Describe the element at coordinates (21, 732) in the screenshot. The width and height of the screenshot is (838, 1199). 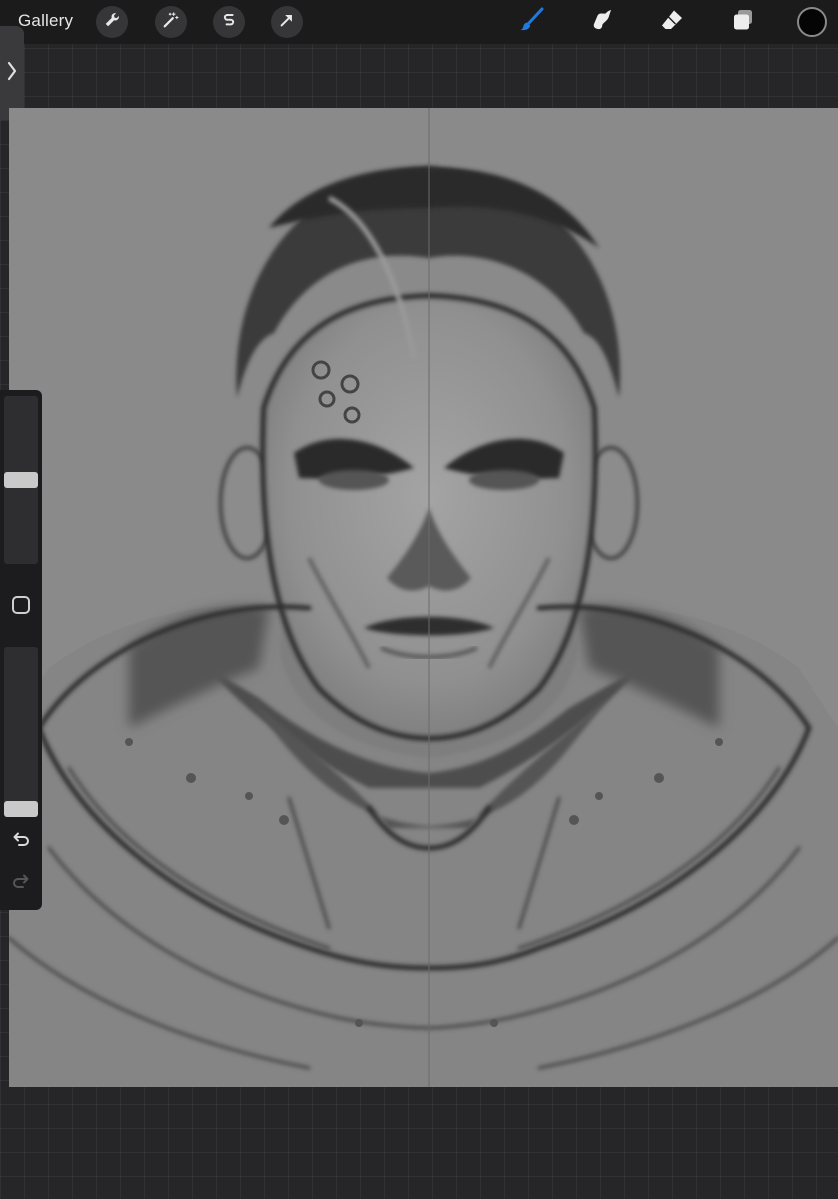
I see `opacity-slider` at that location.